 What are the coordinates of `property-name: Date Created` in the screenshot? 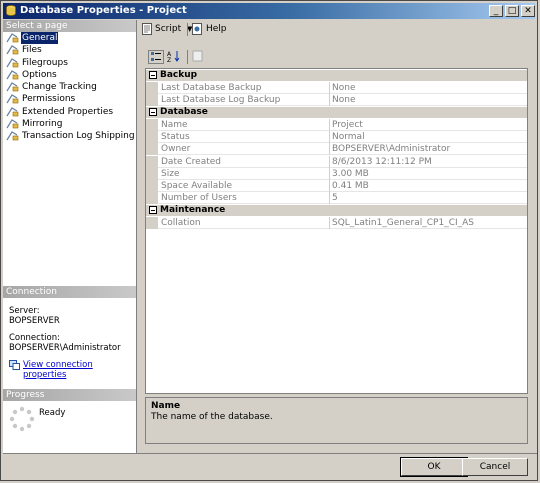 It's located at (191, 161).